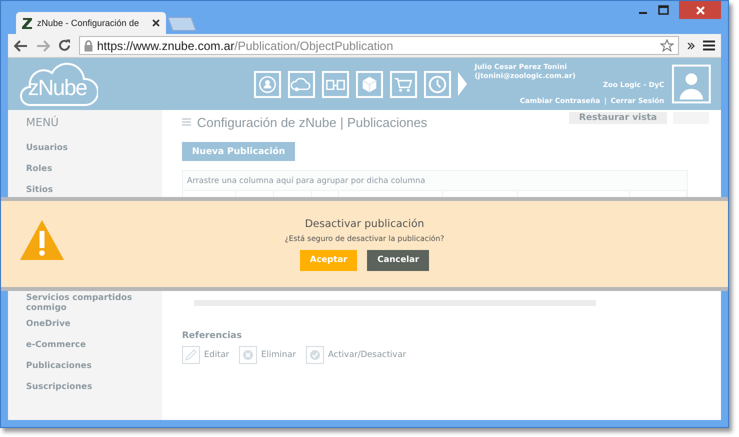  Describe the element at coordinates (398, 260) in the screenshot. I see `cancel-button: Cancelar` at that location.